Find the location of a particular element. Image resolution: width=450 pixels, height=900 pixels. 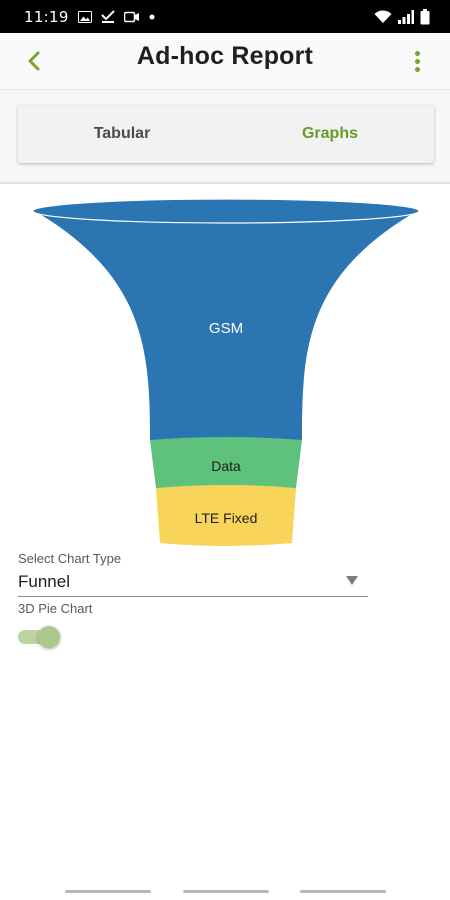

funnel-label-gsm: GSM is located at coordinates (226, 328).